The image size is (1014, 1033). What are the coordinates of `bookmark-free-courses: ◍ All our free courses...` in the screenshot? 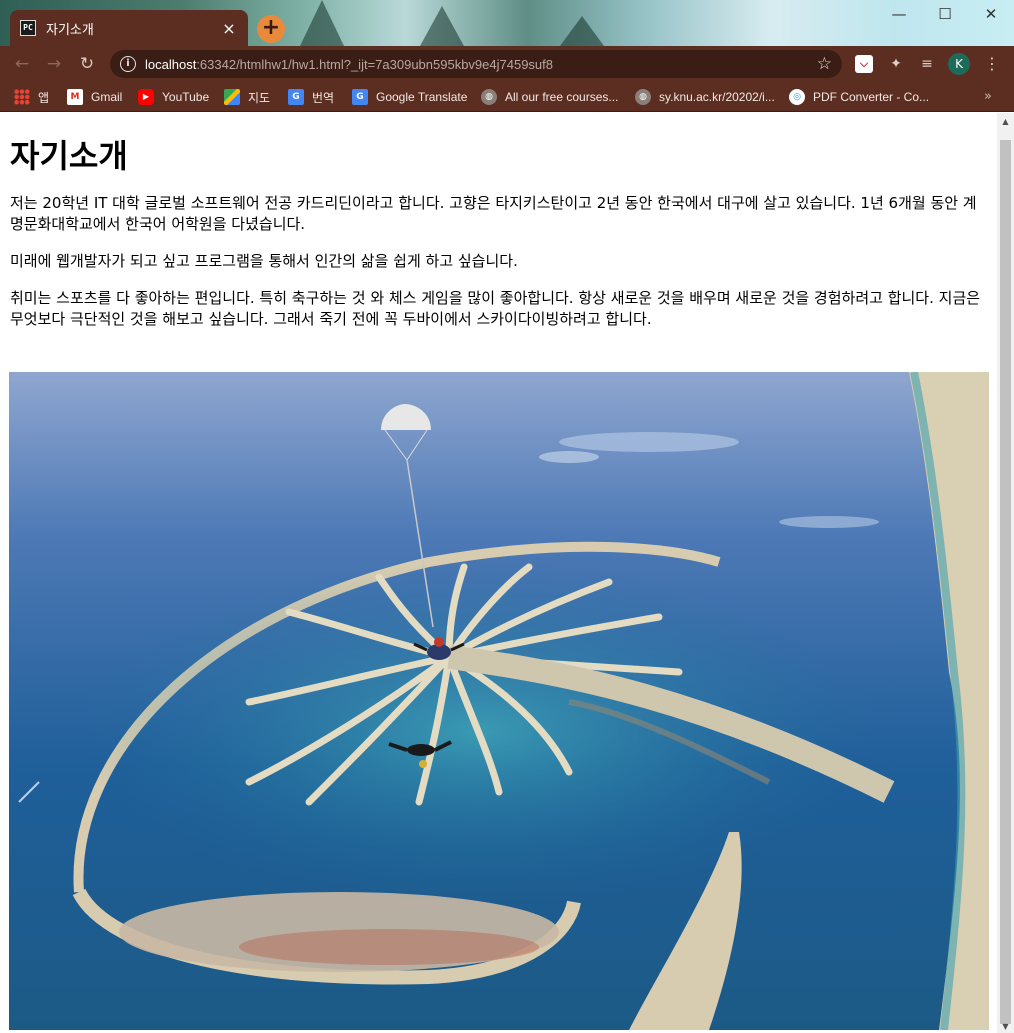 It's located at (549, 97).